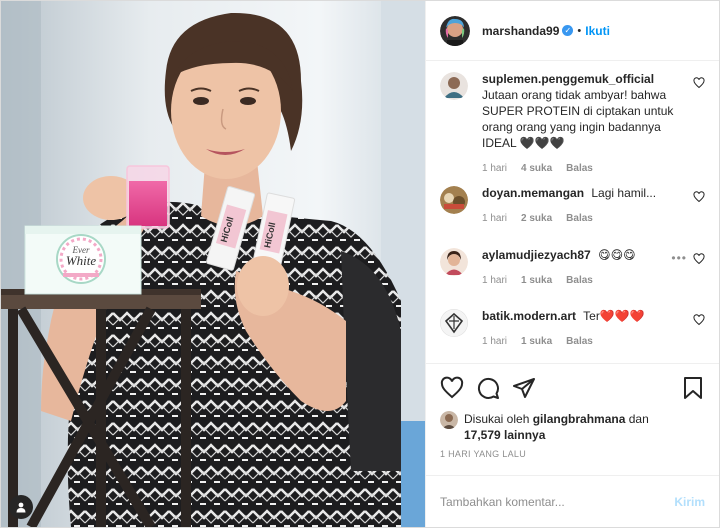  I want to click on post-timestamp: 1 HARI YANG LALU, so click(572, 456).